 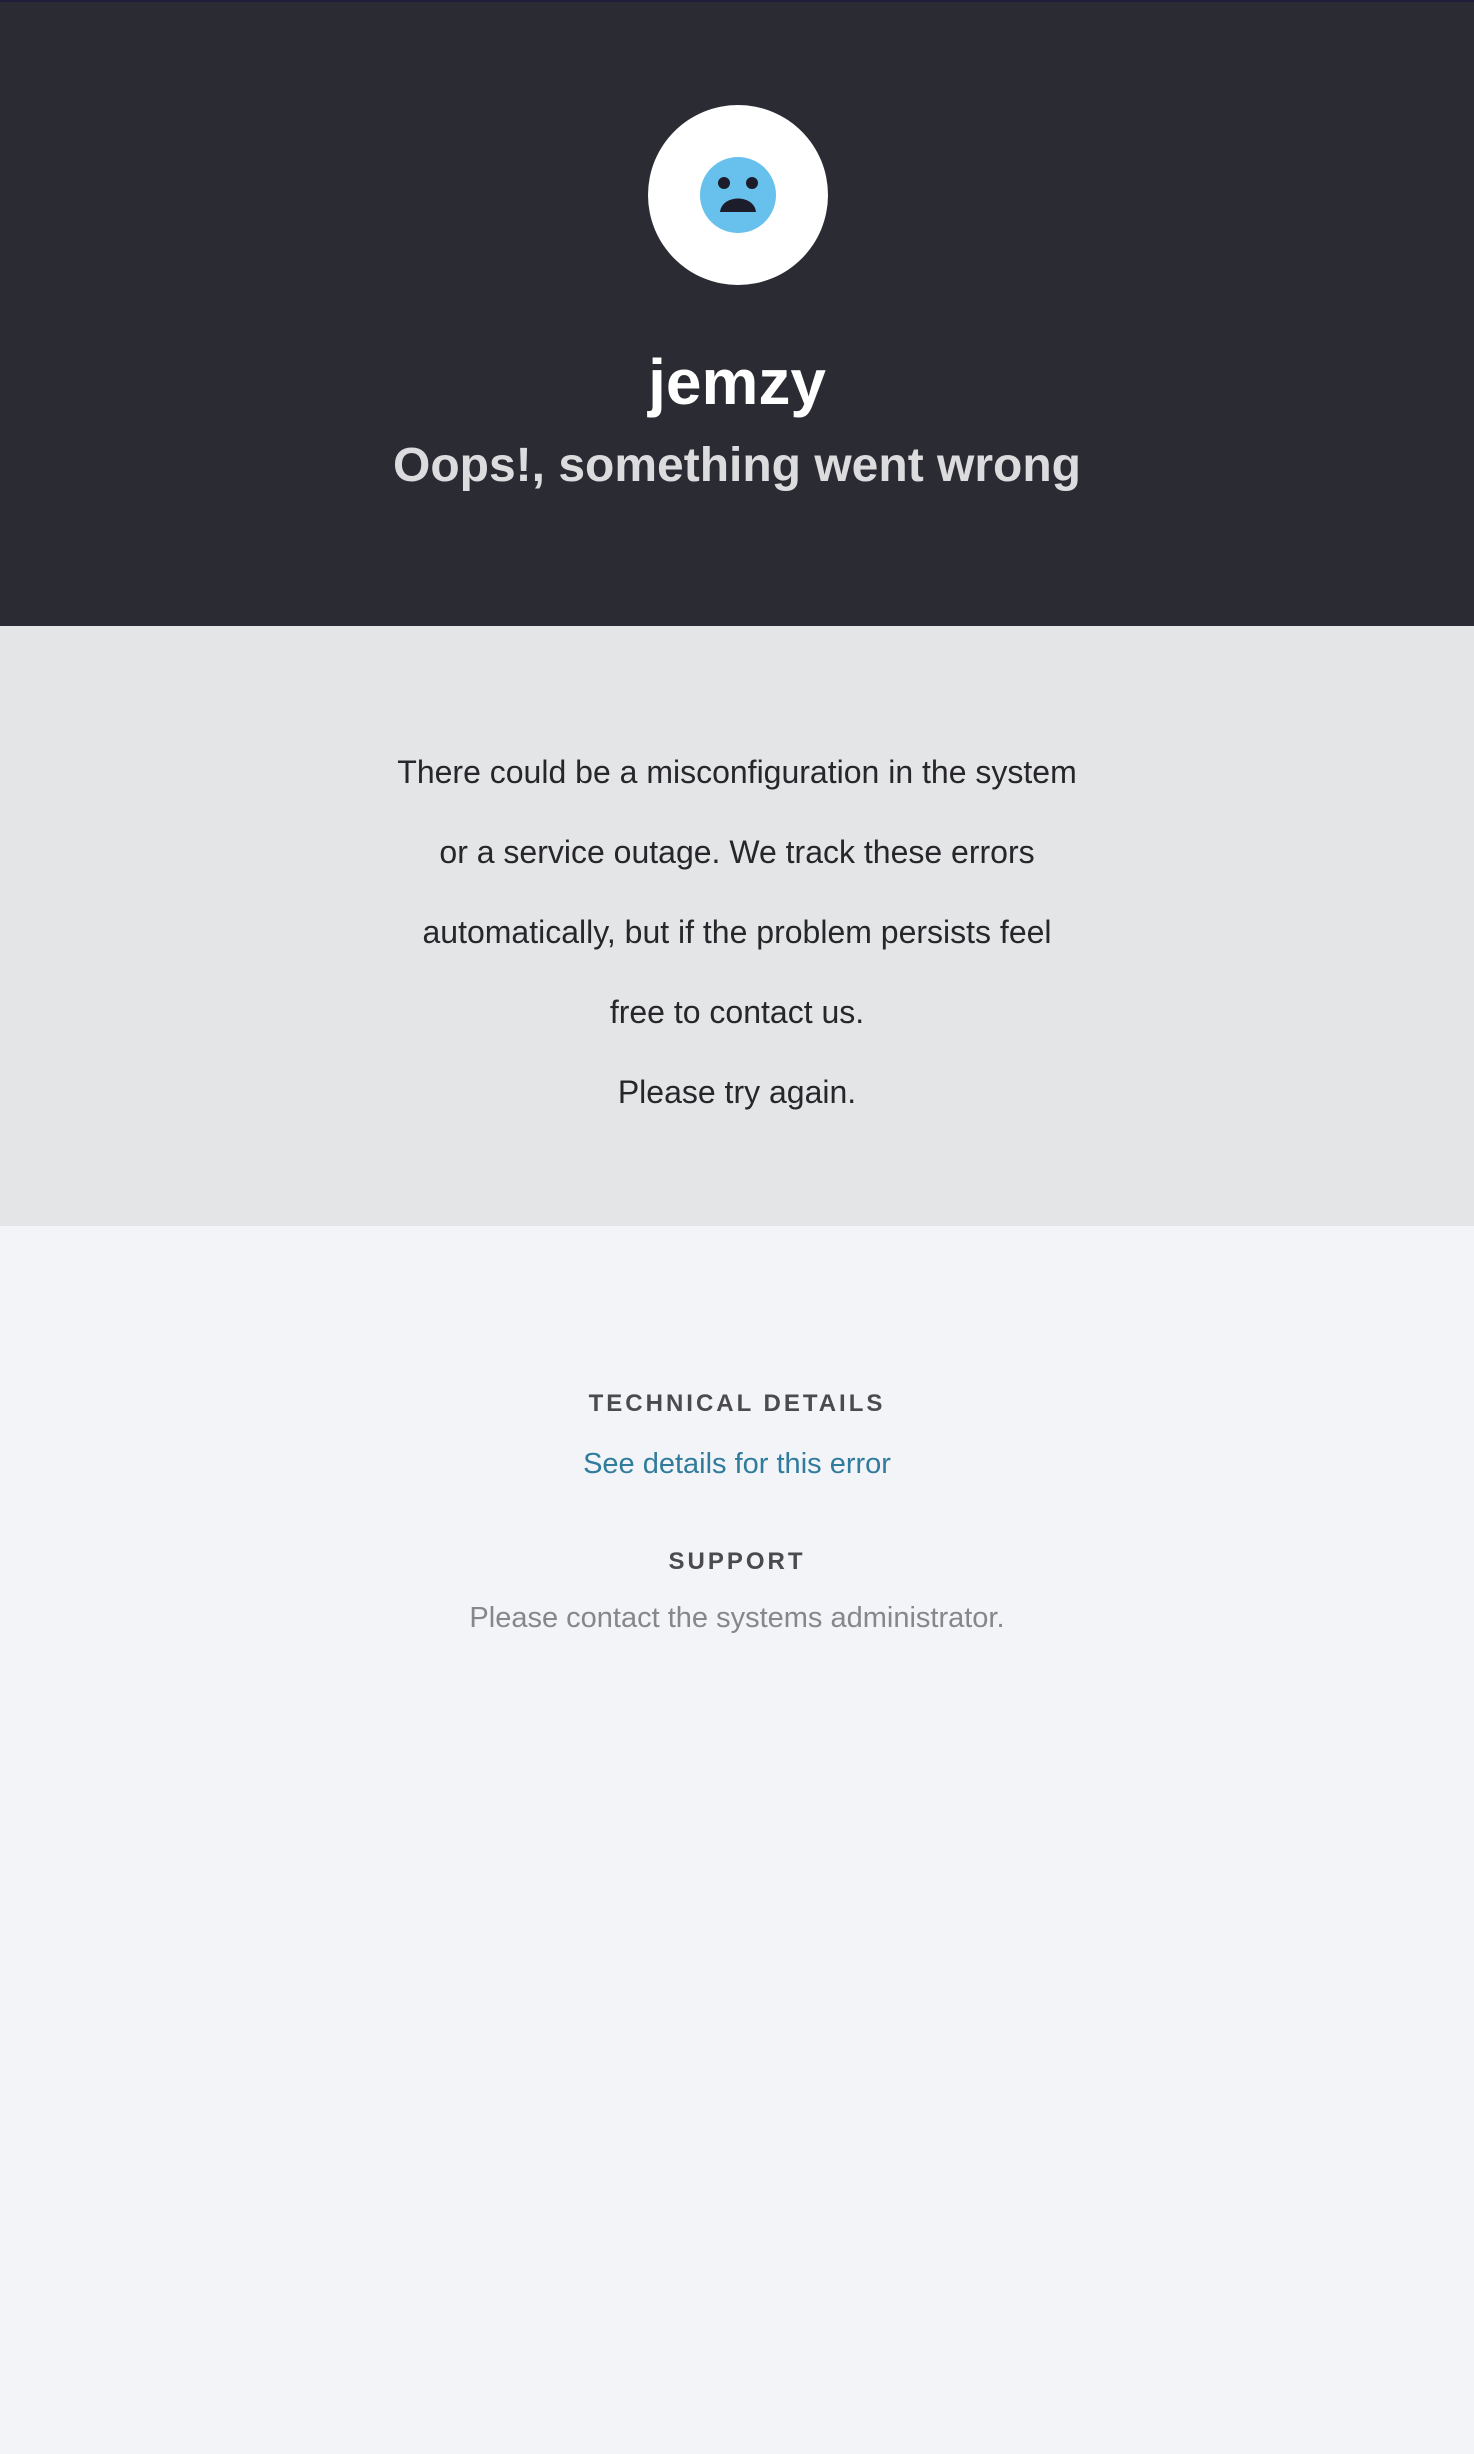 I want to click on app-logo, so click(x=738, y=195).